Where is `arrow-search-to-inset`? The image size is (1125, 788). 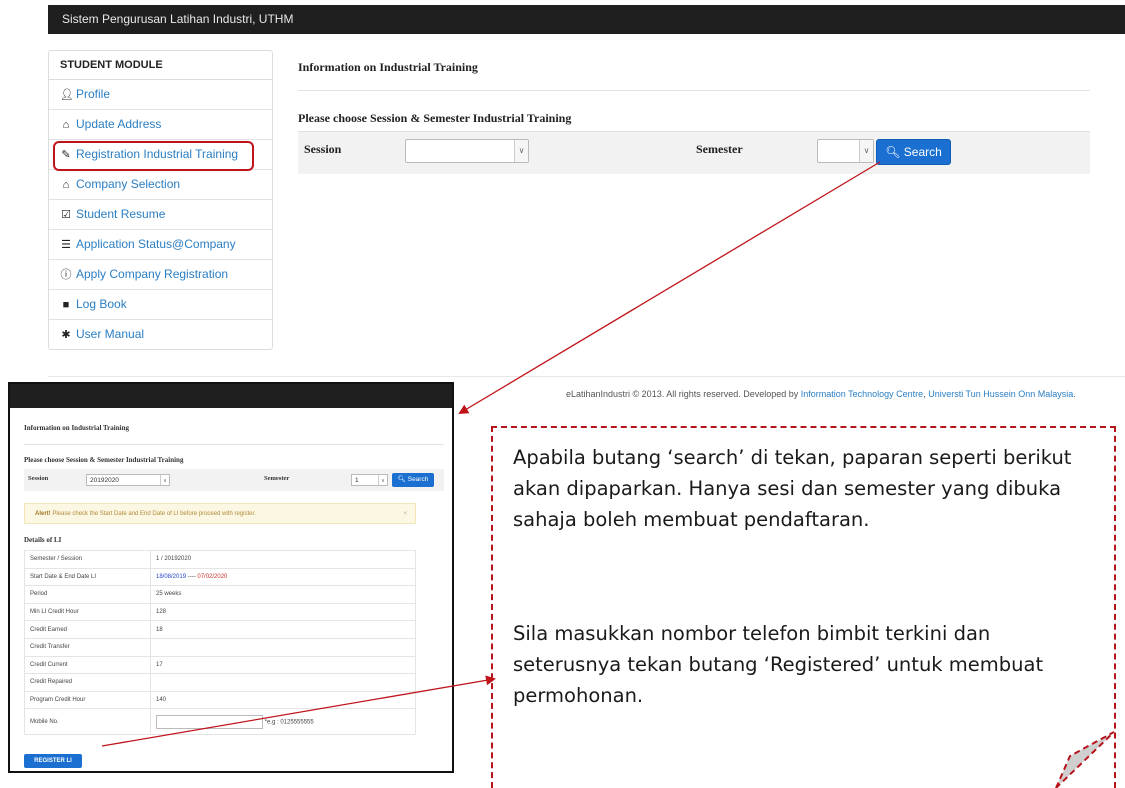 arrow-search-to-inset is located at coordinates (669, 288).